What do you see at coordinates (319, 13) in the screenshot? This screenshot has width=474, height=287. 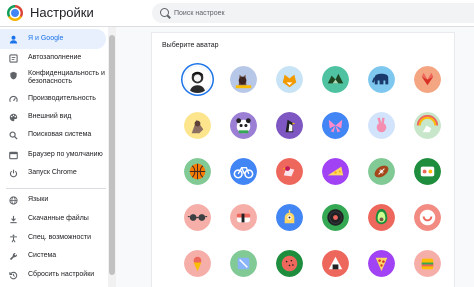 I see `search-input` at bounding box center [319, 13].